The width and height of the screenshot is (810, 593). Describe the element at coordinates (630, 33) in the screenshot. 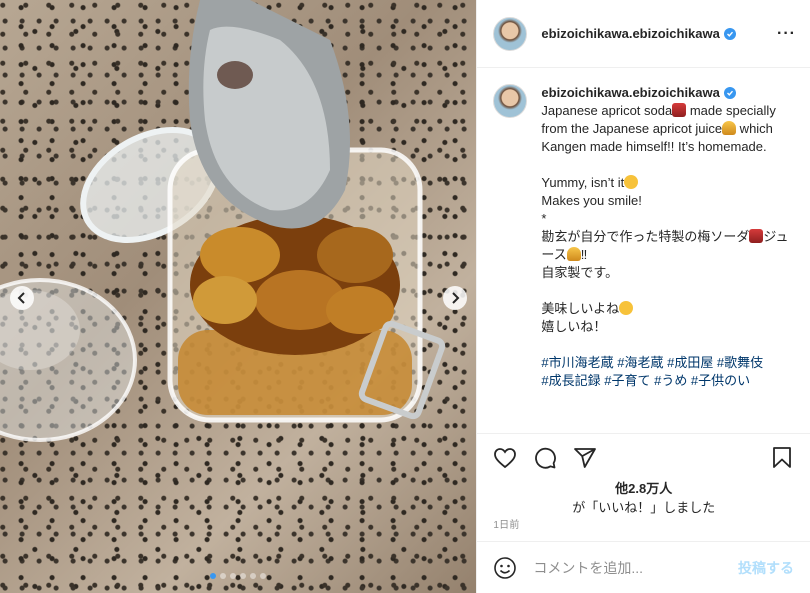

I see `header-username: ebizoichikawa.ebizoichikawa` at that location.